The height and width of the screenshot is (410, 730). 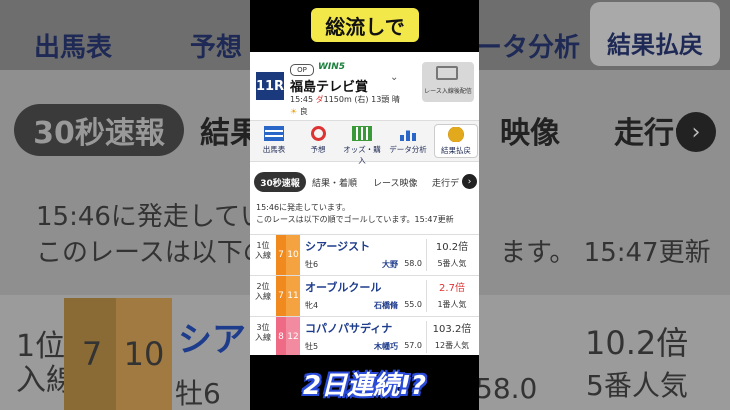 I want to click on result-tabs: 30秒速報 結果・着順 レース映像 走行デ ›, so click(x=364, y=182).